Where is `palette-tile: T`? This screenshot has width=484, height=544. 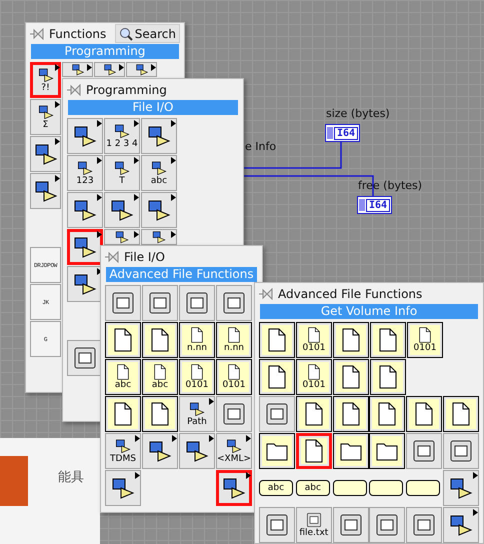 palette-tile: T is located at coordinates (122, 173).